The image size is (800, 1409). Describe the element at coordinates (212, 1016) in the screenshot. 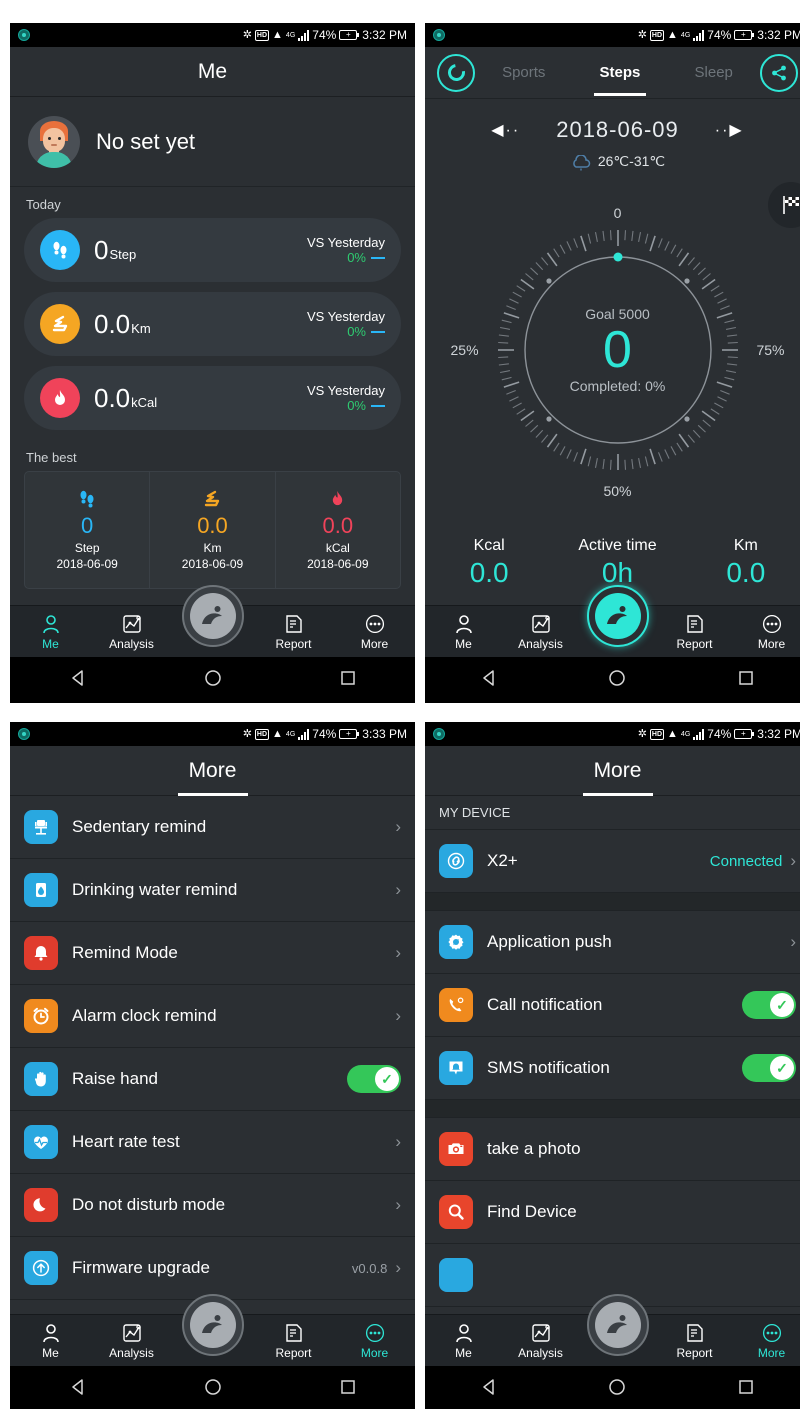

I see `list-item: Alarm clock remind ›` at that location.